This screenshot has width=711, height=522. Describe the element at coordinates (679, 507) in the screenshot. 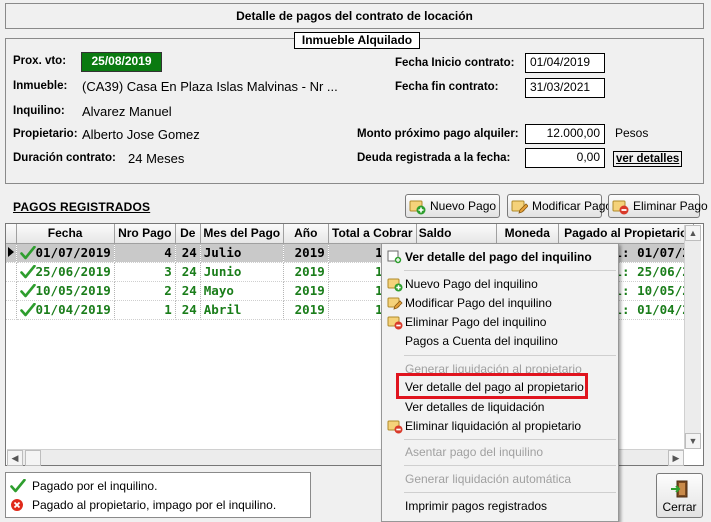

I see `cerrar-label: Cerrar` at that location.